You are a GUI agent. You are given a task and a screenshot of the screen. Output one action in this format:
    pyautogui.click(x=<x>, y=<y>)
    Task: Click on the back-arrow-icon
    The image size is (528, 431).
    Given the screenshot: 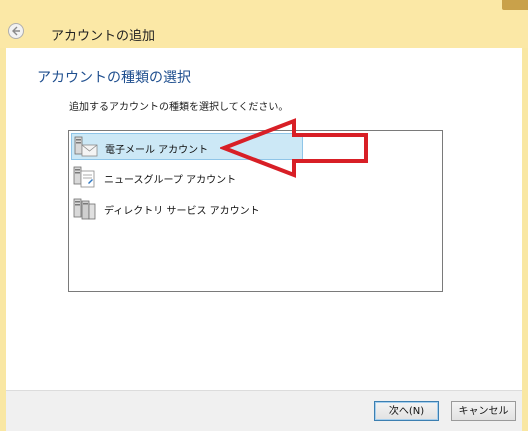 What is the action you would take?
    pyautogui.click(x=16, y=31)
    